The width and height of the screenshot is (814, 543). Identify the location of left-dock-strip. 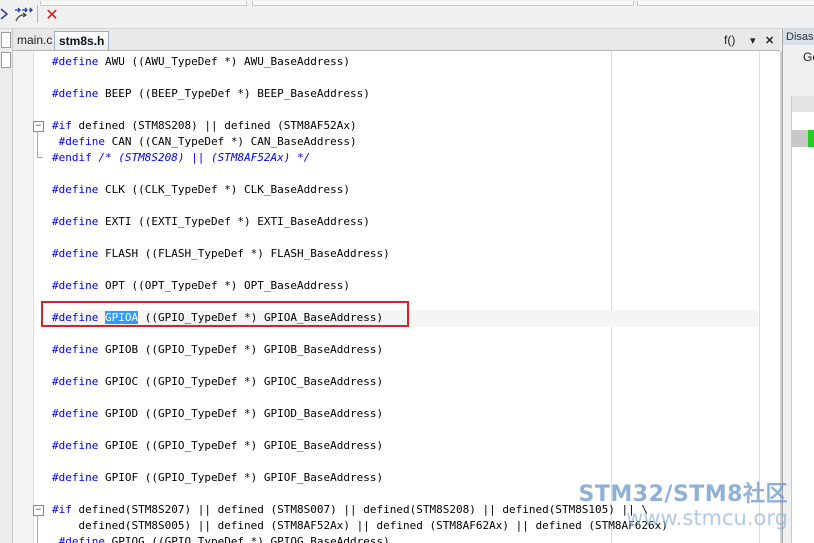
(6, 286).